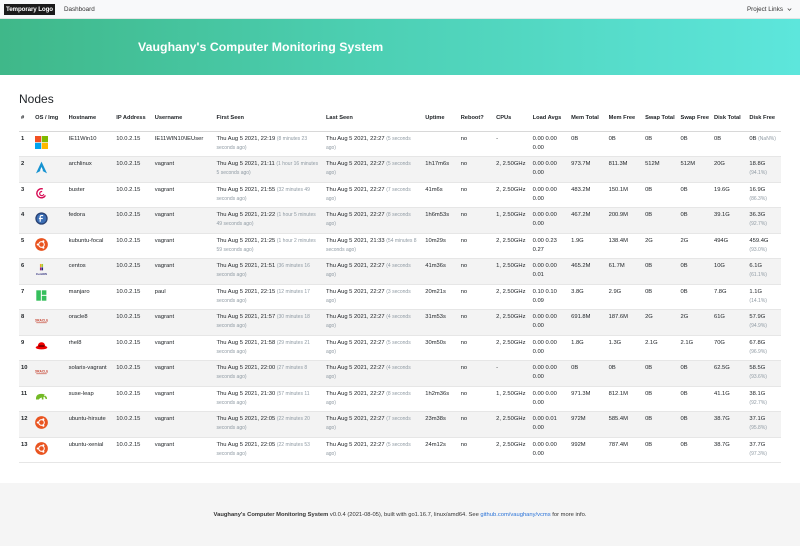 The width and height of the screenshot is (800, 546). What do you see at coordinates (245, 164) in the screenshot?
I see `first-seen-date: Thu Aug 5 2021, 21:11` at bounding box center [245, 164].